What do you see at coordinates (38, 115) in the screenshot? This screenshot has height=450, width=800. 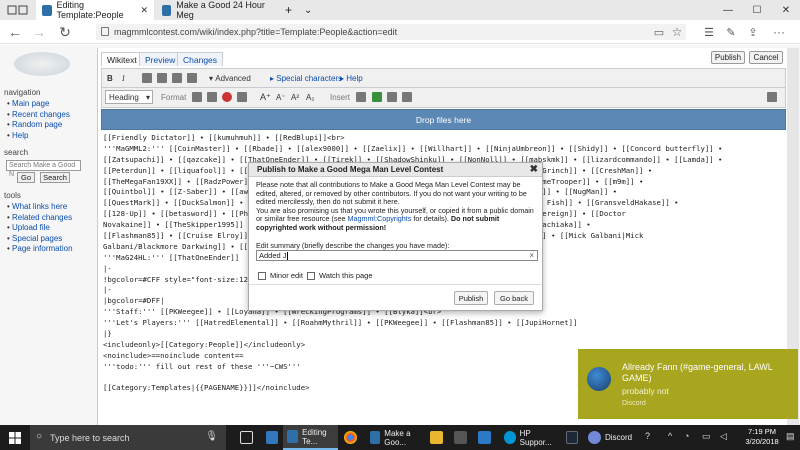 I see `nav-recent-changes: Recent changes` at bounding box center [38, 115].